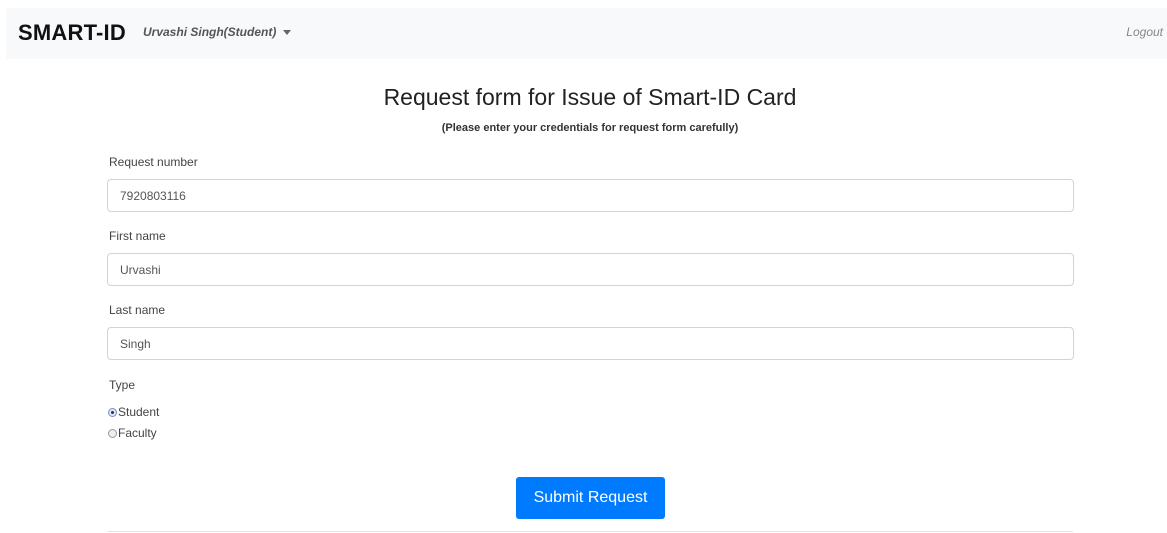  I want to click on user-menu-dropdown: Urvashi Singh(Student), so click(217, 32).